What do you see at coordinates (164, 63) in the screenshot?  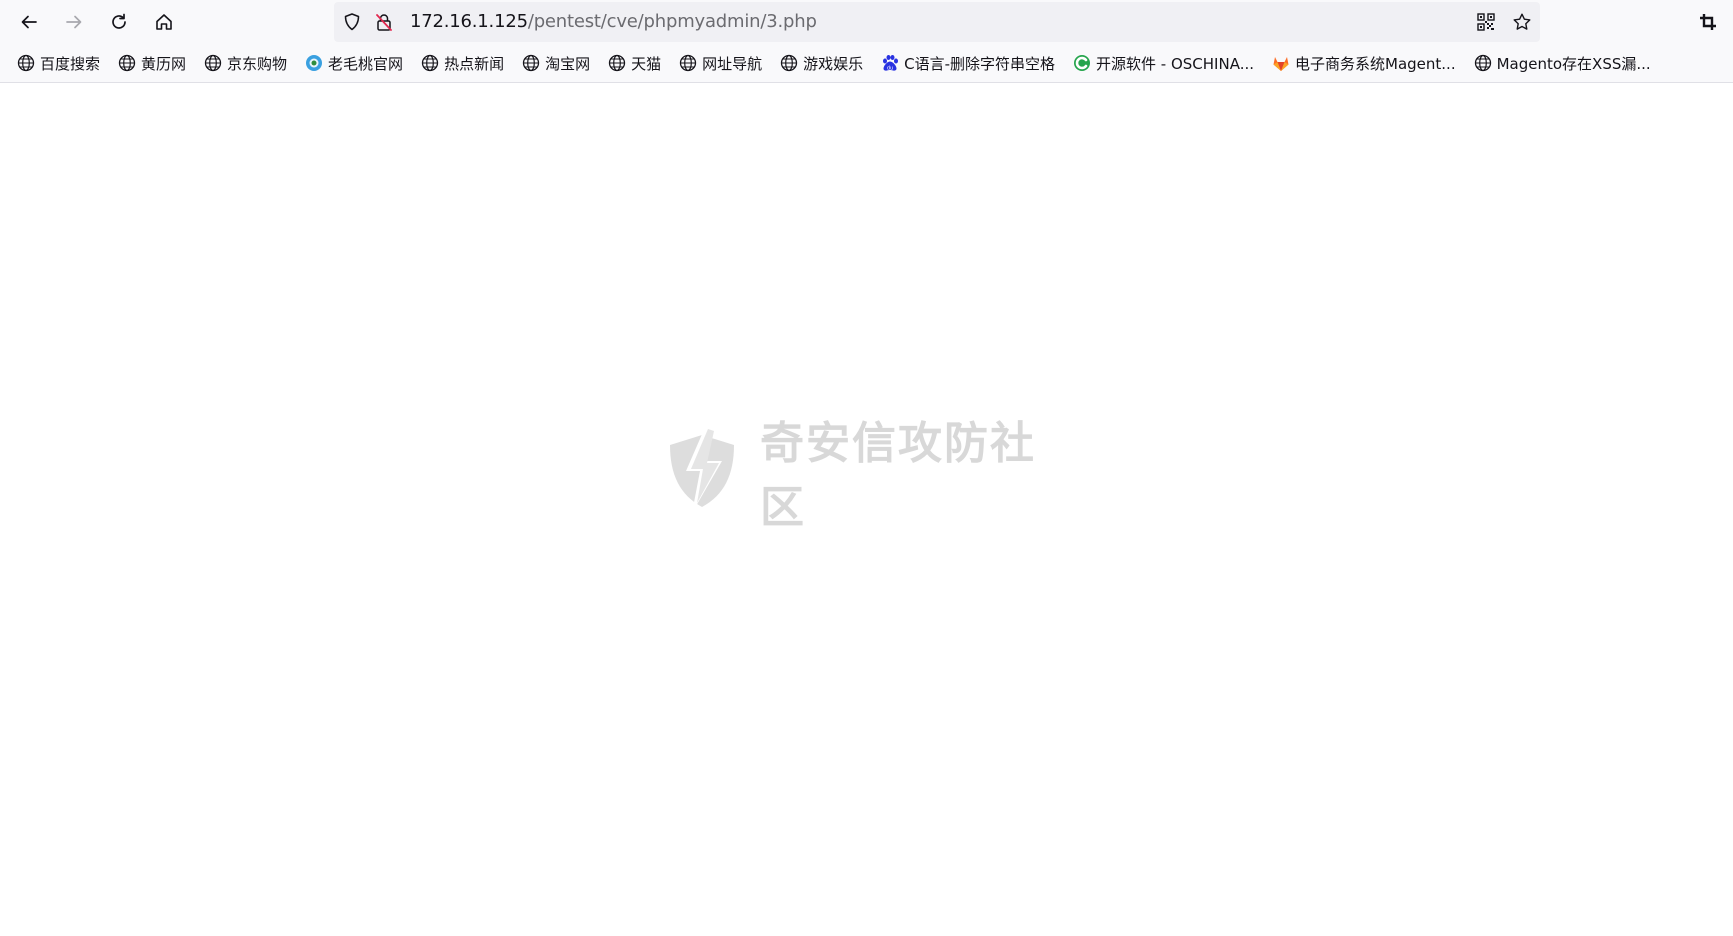 I see `bookmark-label: 黄历网` at bounding box center [164, 63].